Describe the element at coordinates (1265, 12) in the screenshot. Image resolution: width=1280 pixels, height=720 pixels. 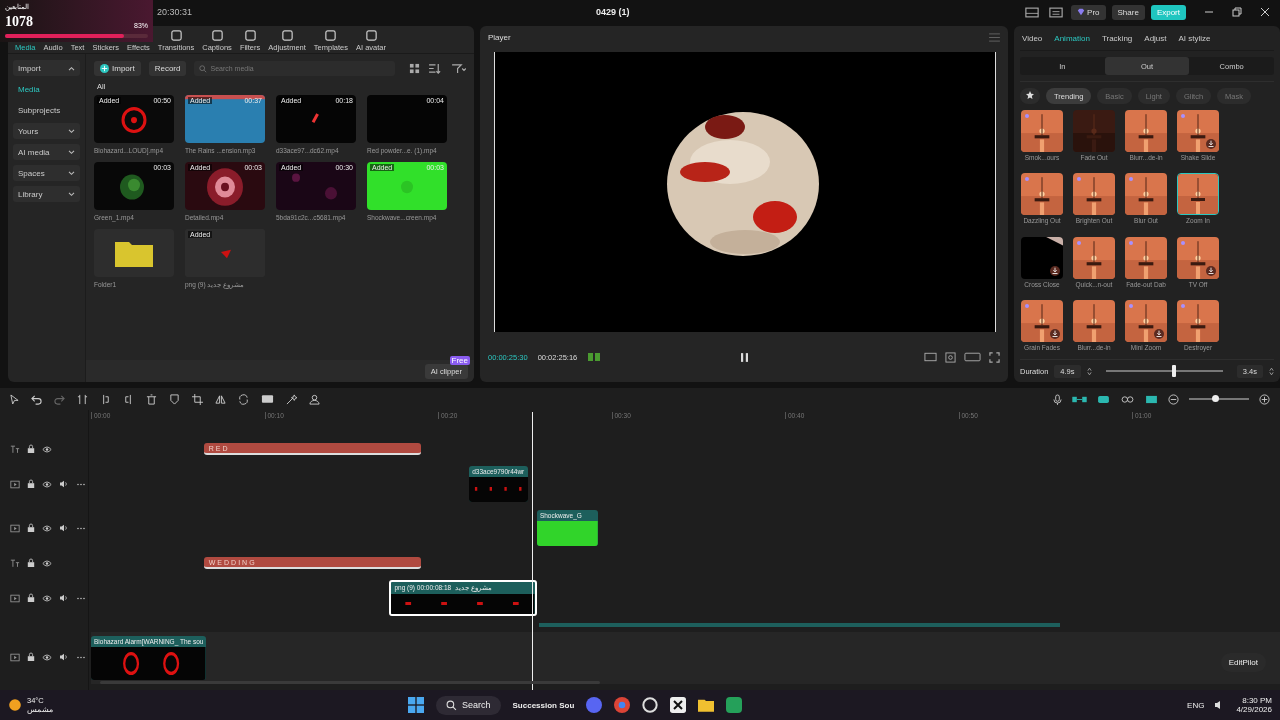
I see `close-icon` at that location.